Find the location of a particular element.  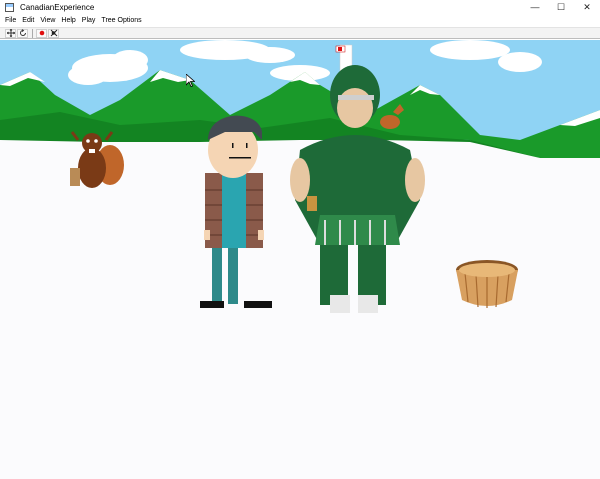

toolbar is located at coordinates (300, 33).